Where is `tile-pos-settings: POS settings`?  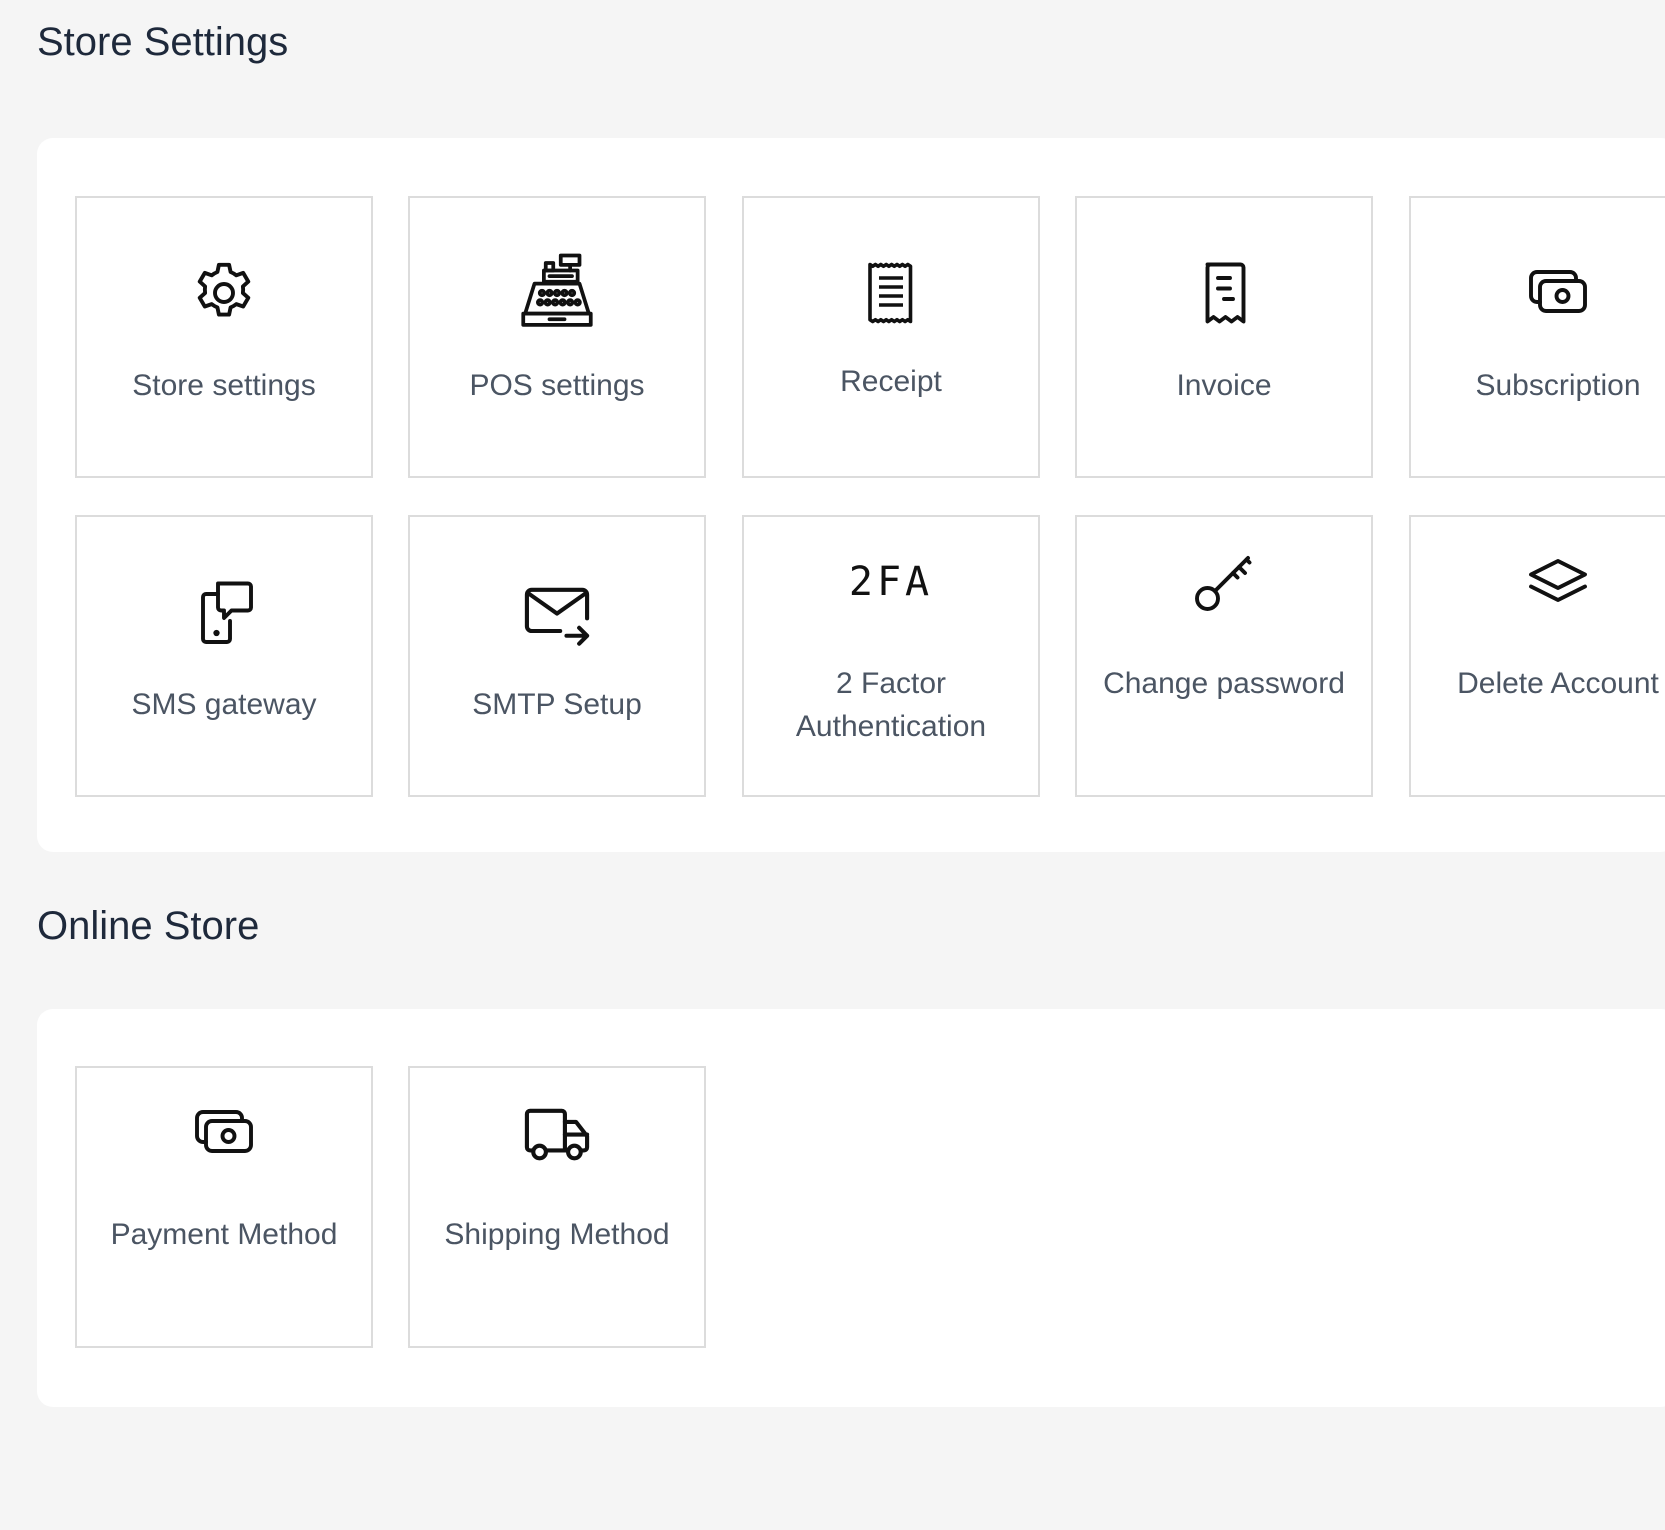
tile-pos-settings: POS settings is located at coordinates (557, 337).